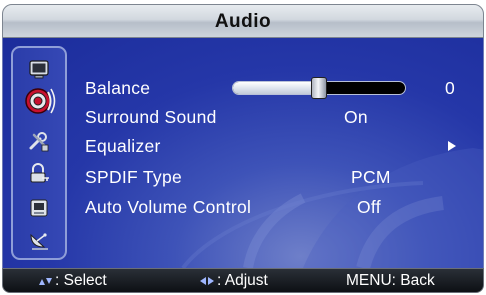 Image resolution: width=486 pixels, height=295 pixels. Describe the element at coordinates (118, 88) in the screenshot. I see `balance-label: Balance` at that location.